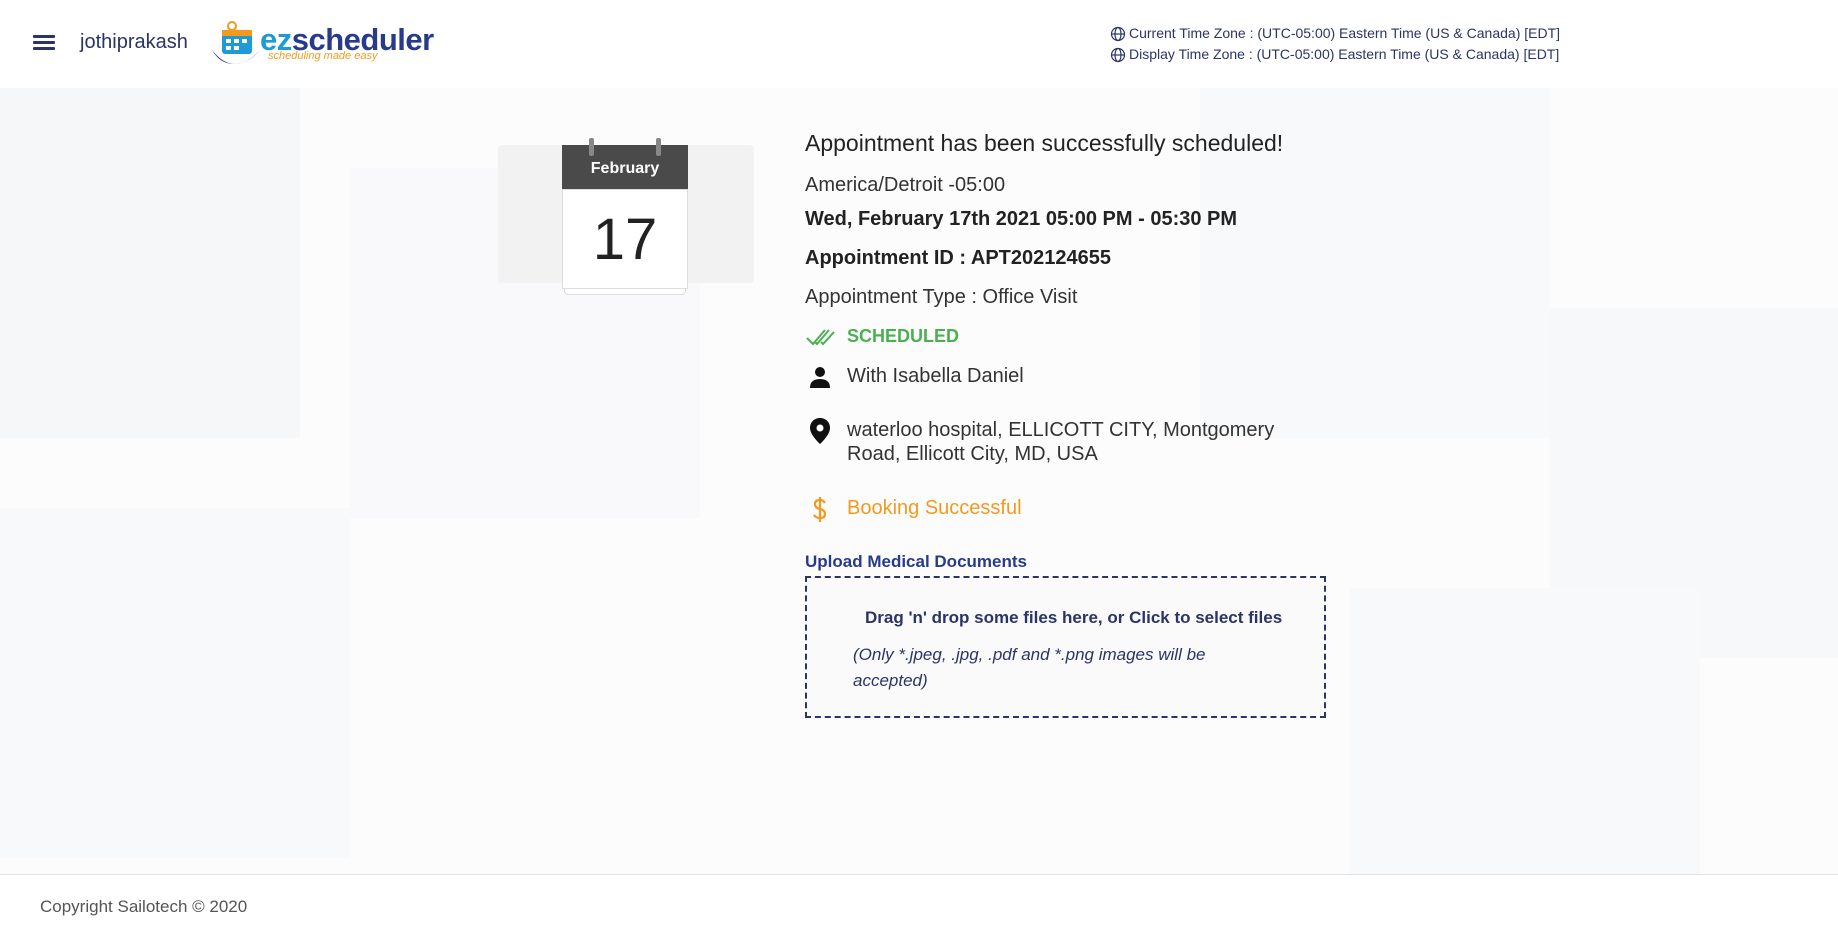 This screenshot has width=1838, height=938. What do you see at coordinates (236, 42) in the screenshot?
I see `logo-calendar-icon` at bounding box center [236, 42].